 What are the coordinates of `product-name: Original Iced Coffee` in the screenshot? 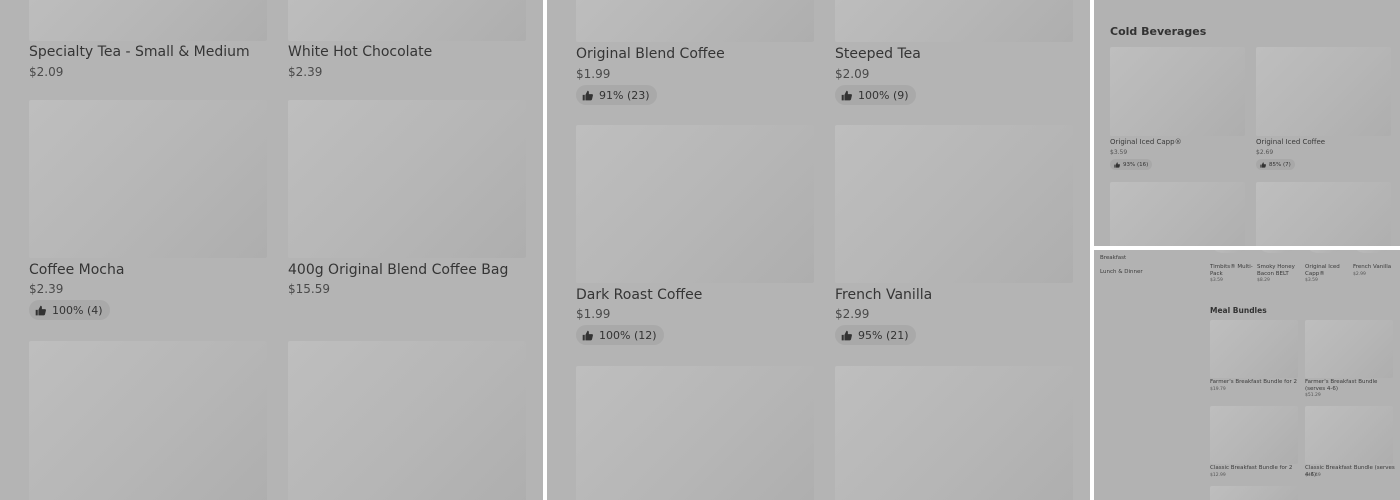 It's located at (1290, 142).